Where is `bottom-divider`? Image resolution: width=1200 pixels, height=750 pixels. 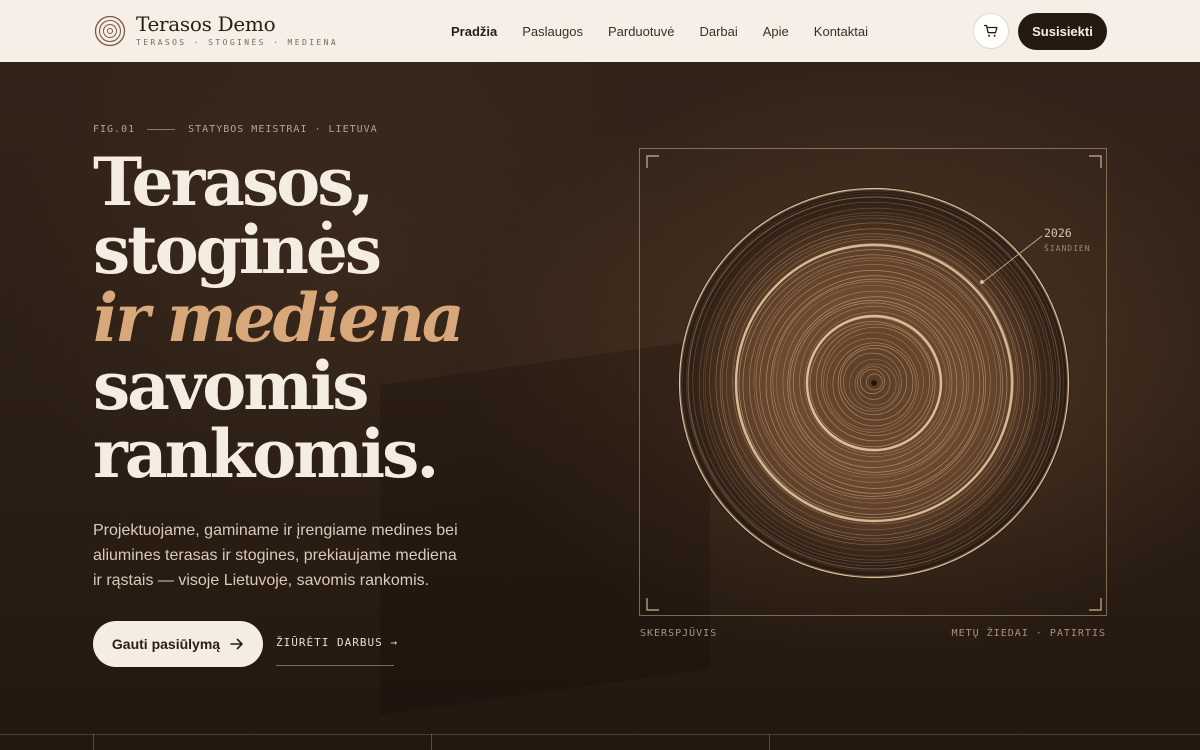 bottom-divider is located at coordinates (600, 734).